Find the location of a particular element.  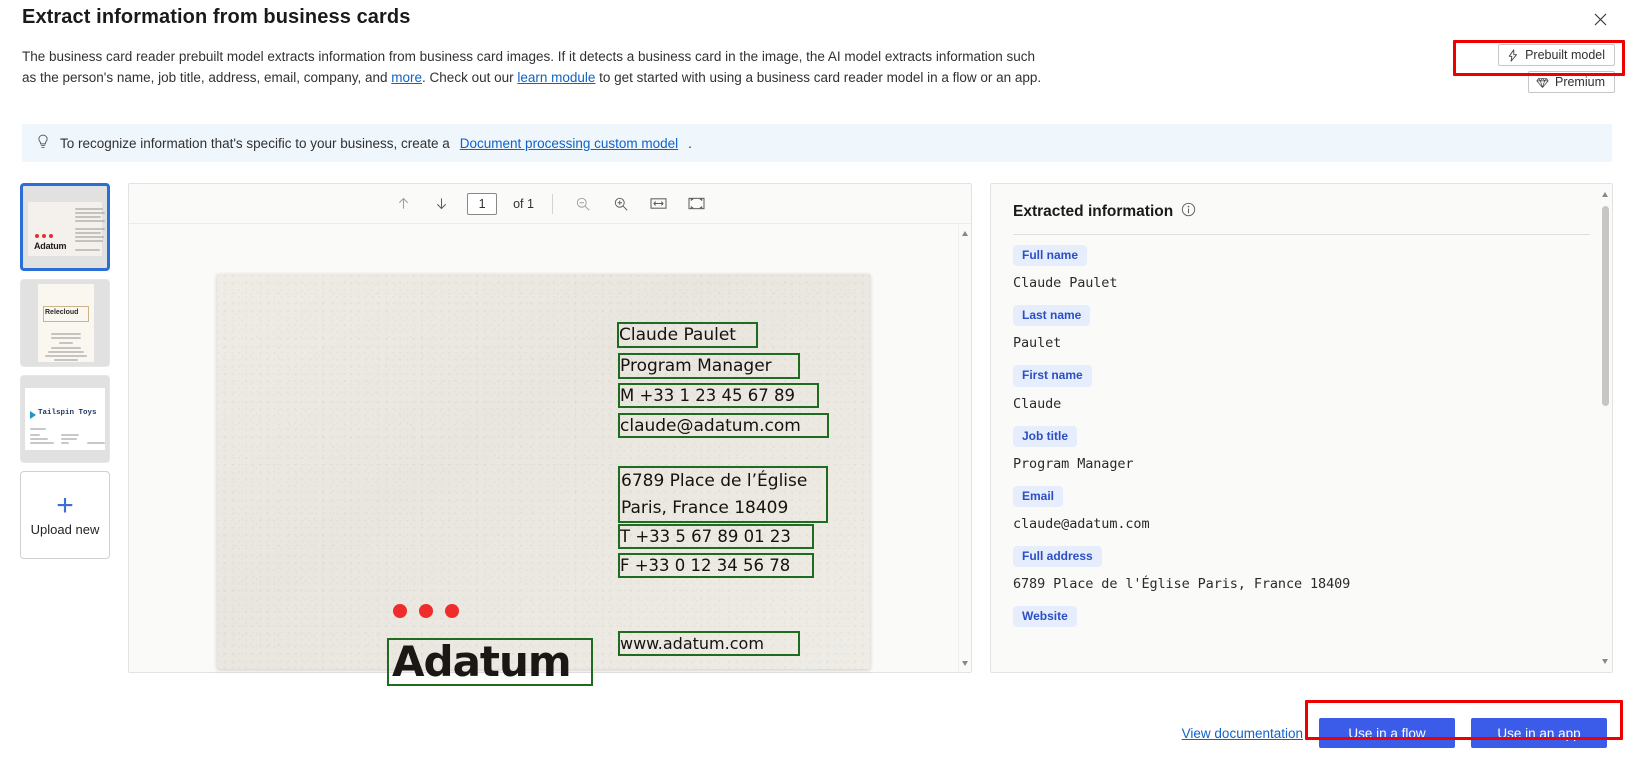

field-first-name: First name Claude is located at coordinates (1301, 388).